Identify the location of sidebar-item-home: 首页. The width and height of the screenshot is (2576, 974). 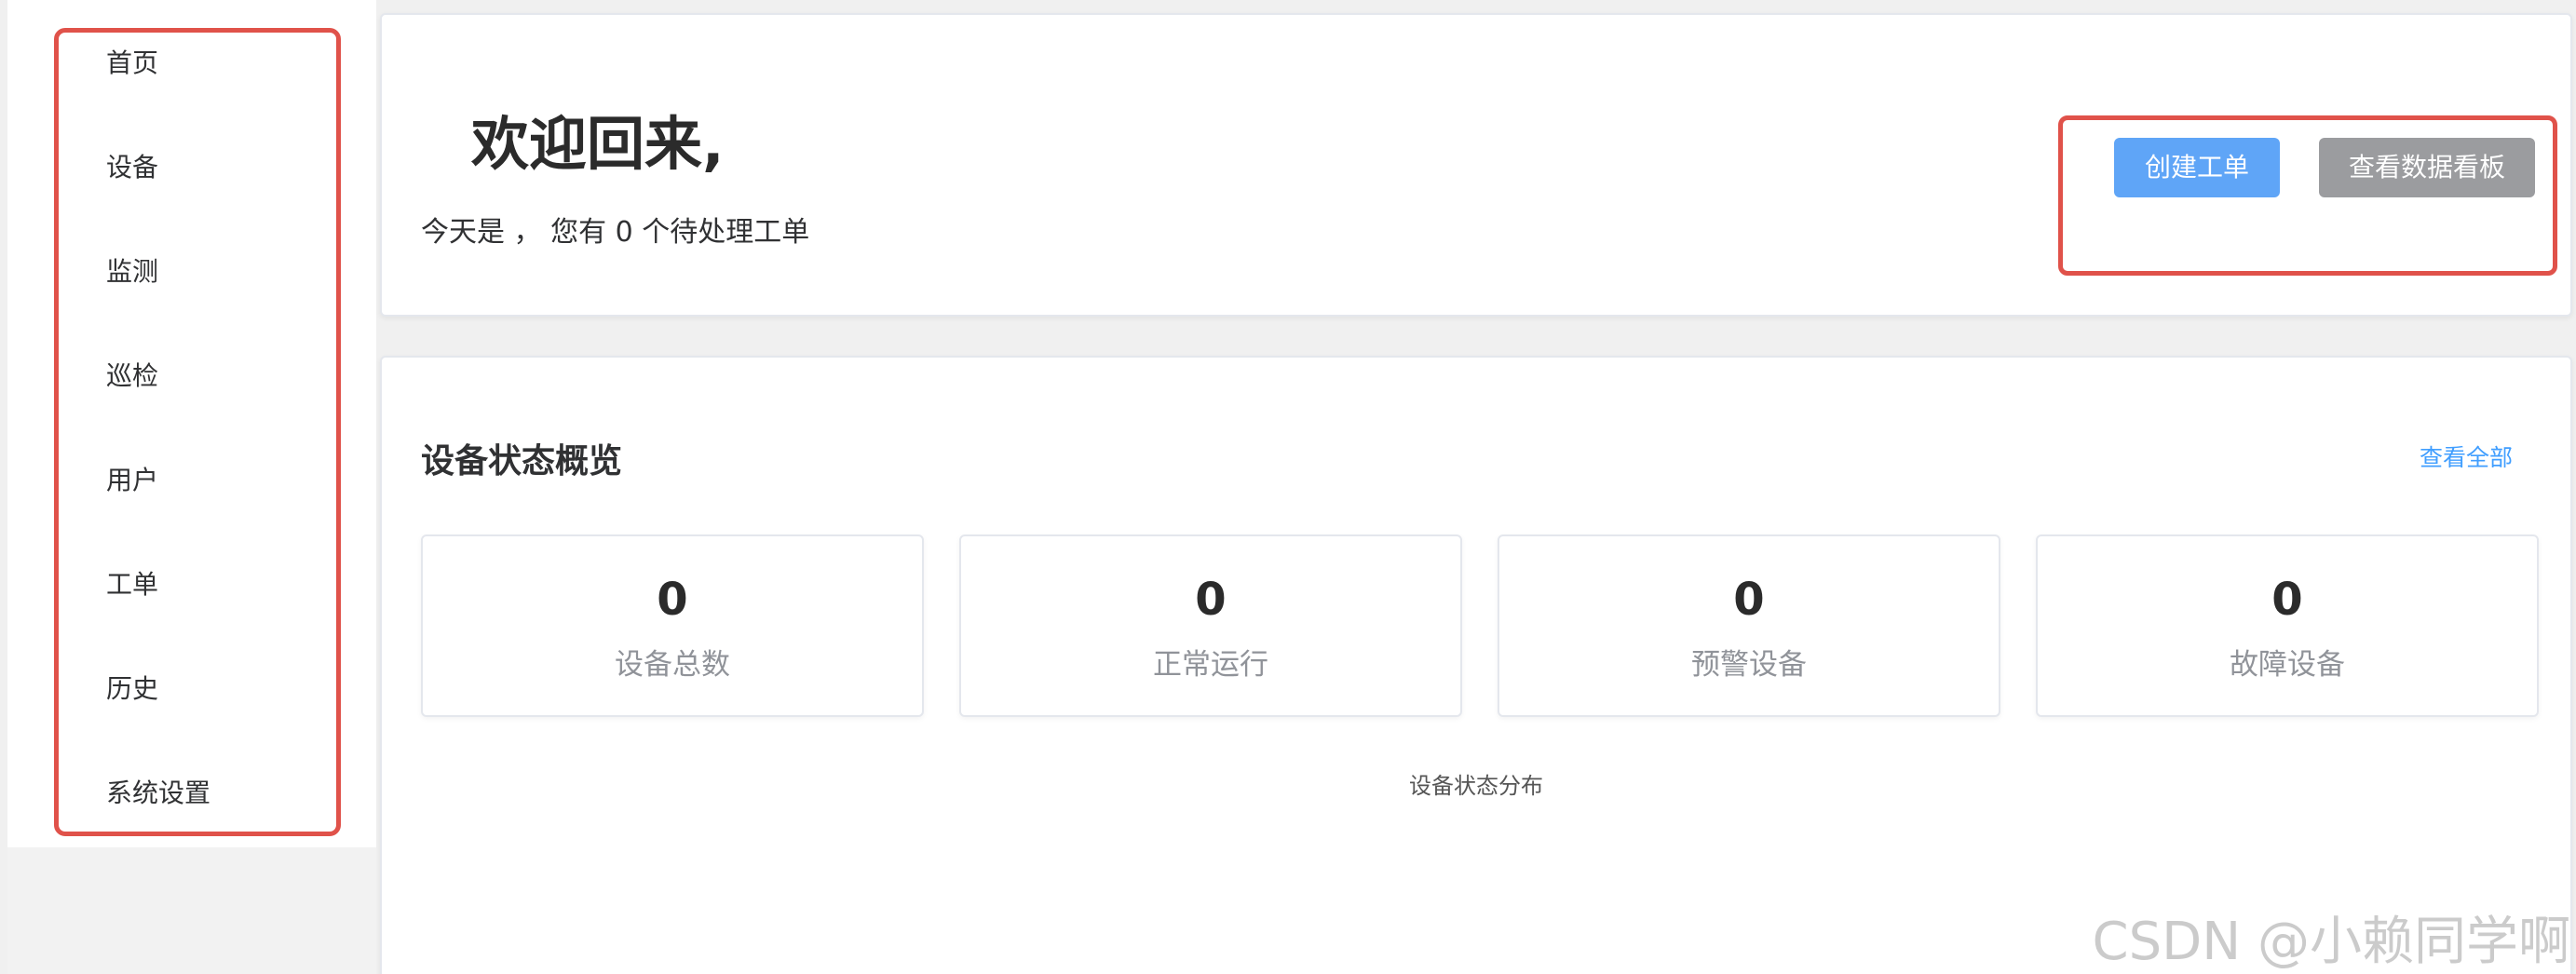
(132, 63).